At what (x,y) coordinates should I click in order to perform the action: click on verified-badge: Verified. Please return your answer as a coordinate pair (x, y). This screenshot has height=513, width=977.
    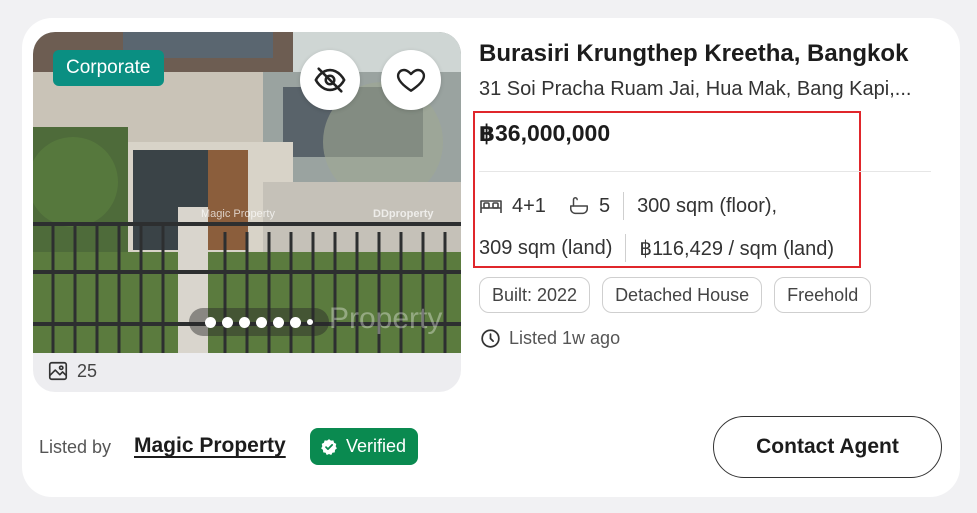
    Looking at the image, I should click on (364, 446).